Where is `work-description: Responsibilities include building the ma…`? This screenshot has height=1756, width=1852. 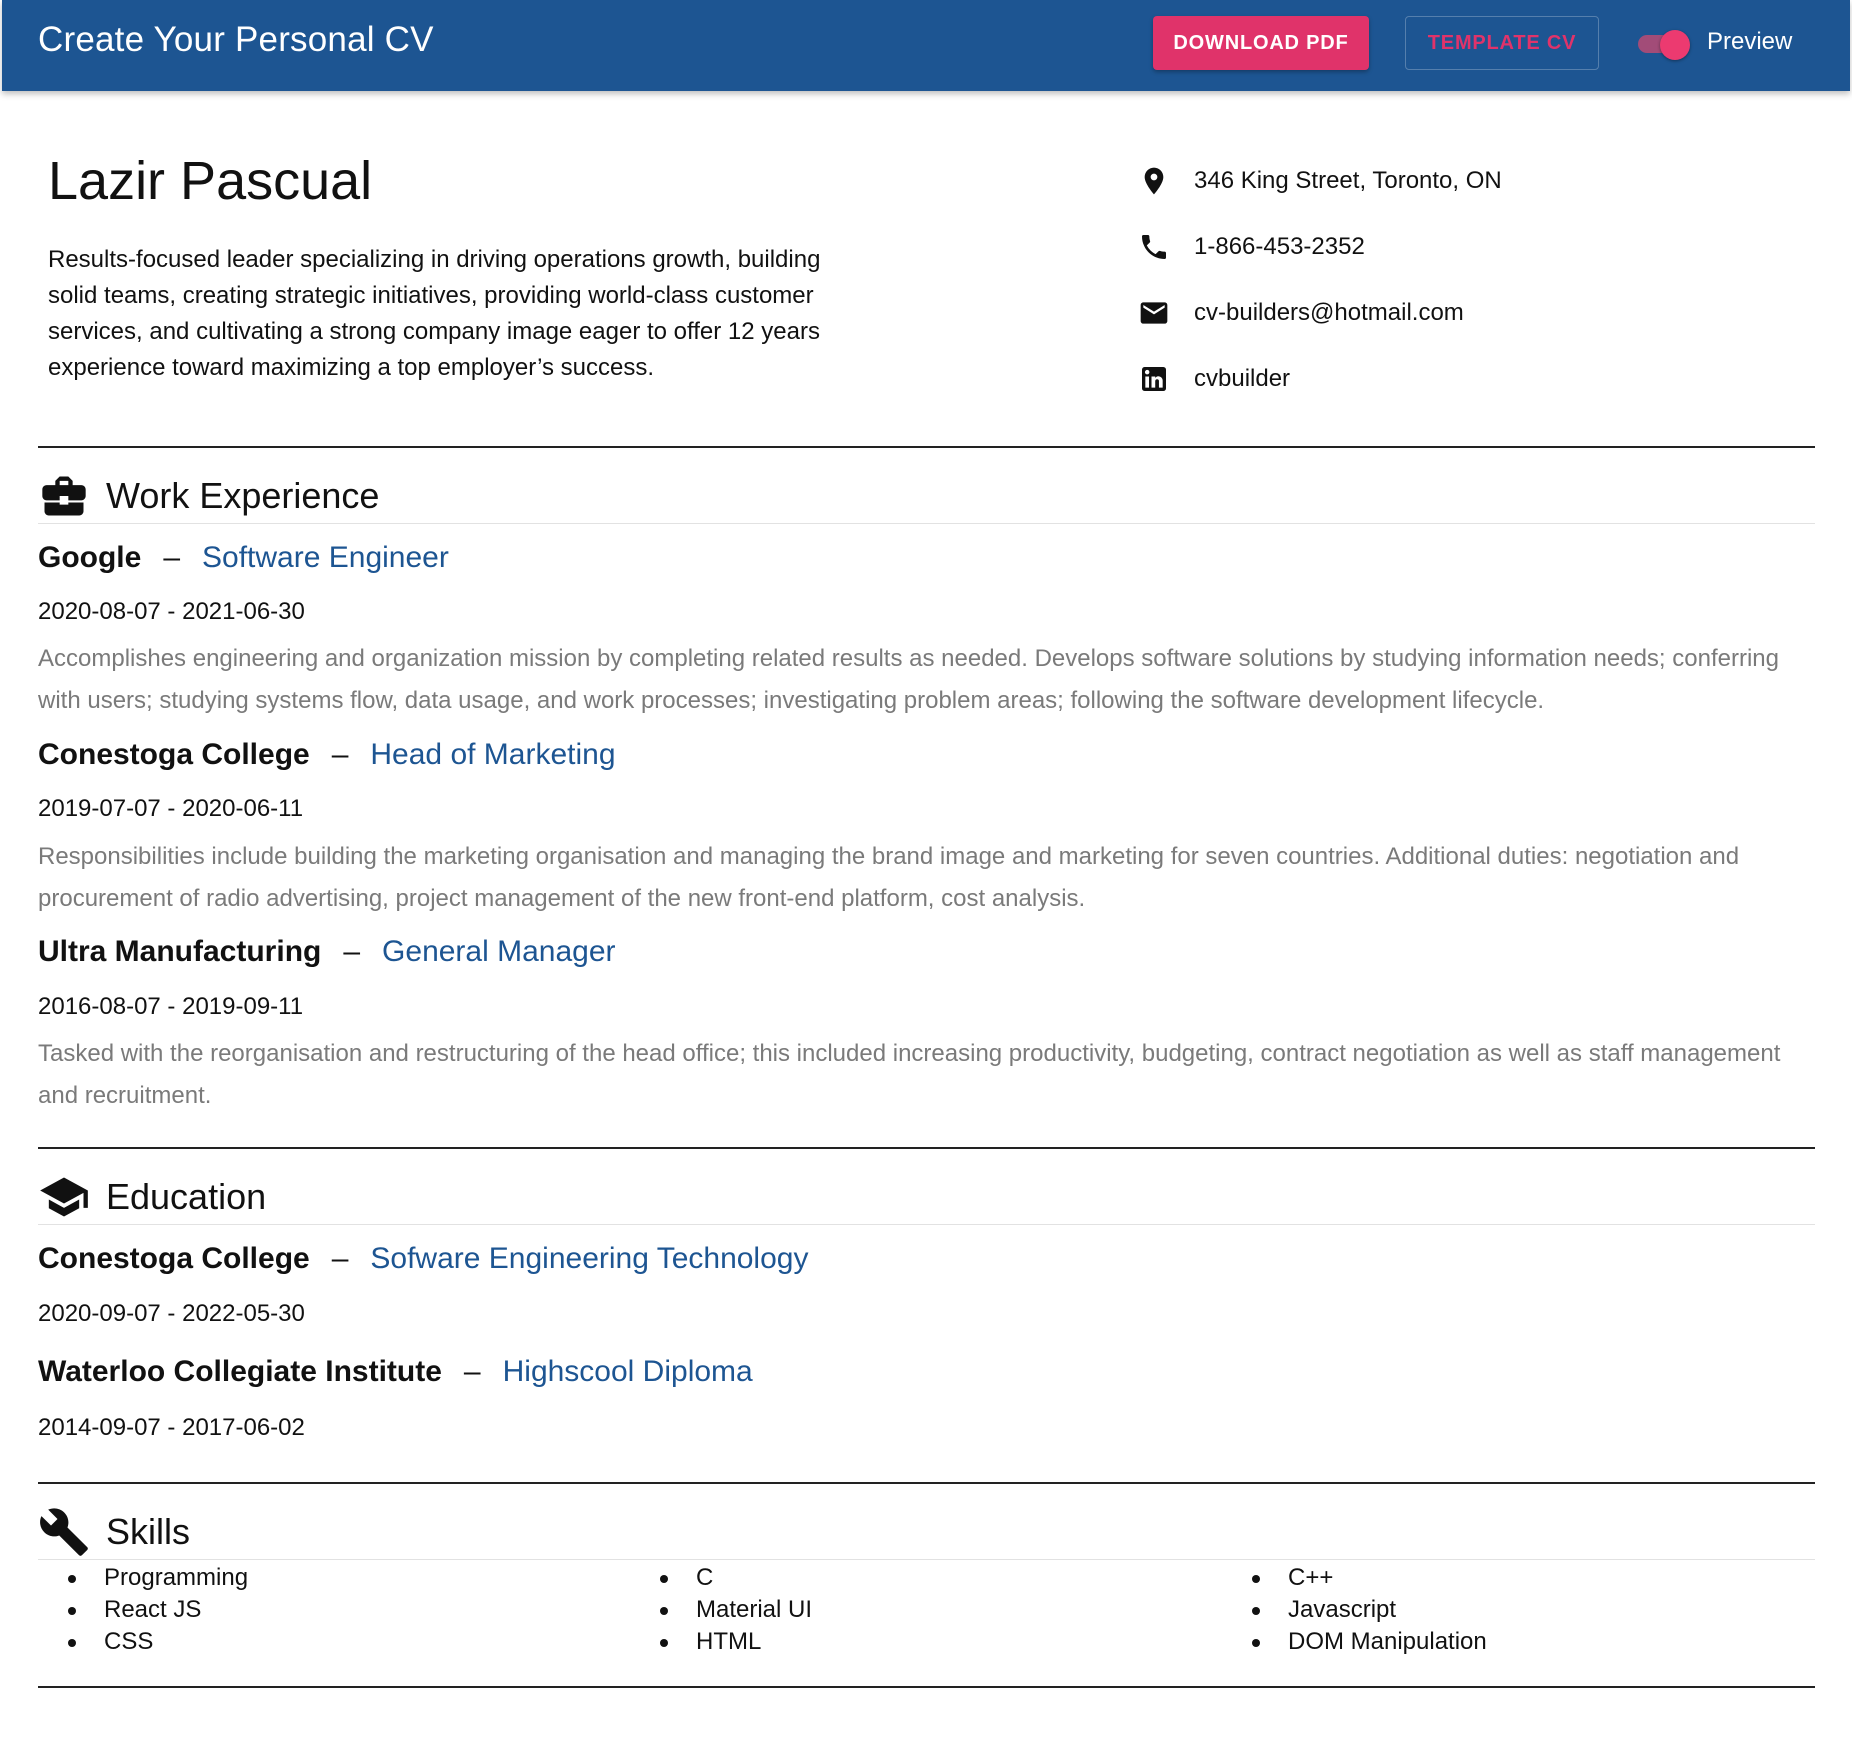
work-description: Responsibilities include building the ma… is located at coordinates (889, 877).